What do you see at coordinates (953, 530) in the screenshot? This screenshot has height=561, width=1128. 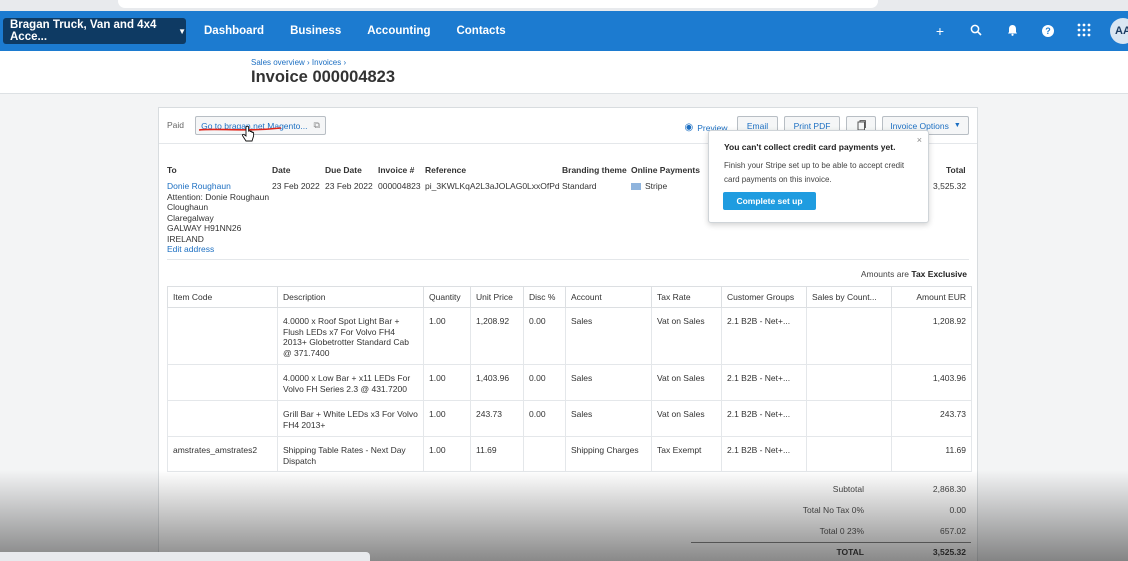 I see `tax-23-value: 657.02` at bounding box center [953, 530].